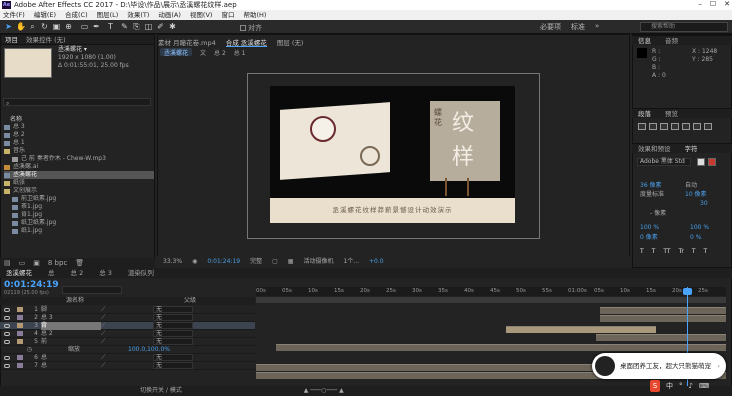 The height and width of the screenshot is (396, 732). What do you see at coordinates (642, 126) in the screenshot?
I see `align-left-icon` at bounding box center [642, 126].